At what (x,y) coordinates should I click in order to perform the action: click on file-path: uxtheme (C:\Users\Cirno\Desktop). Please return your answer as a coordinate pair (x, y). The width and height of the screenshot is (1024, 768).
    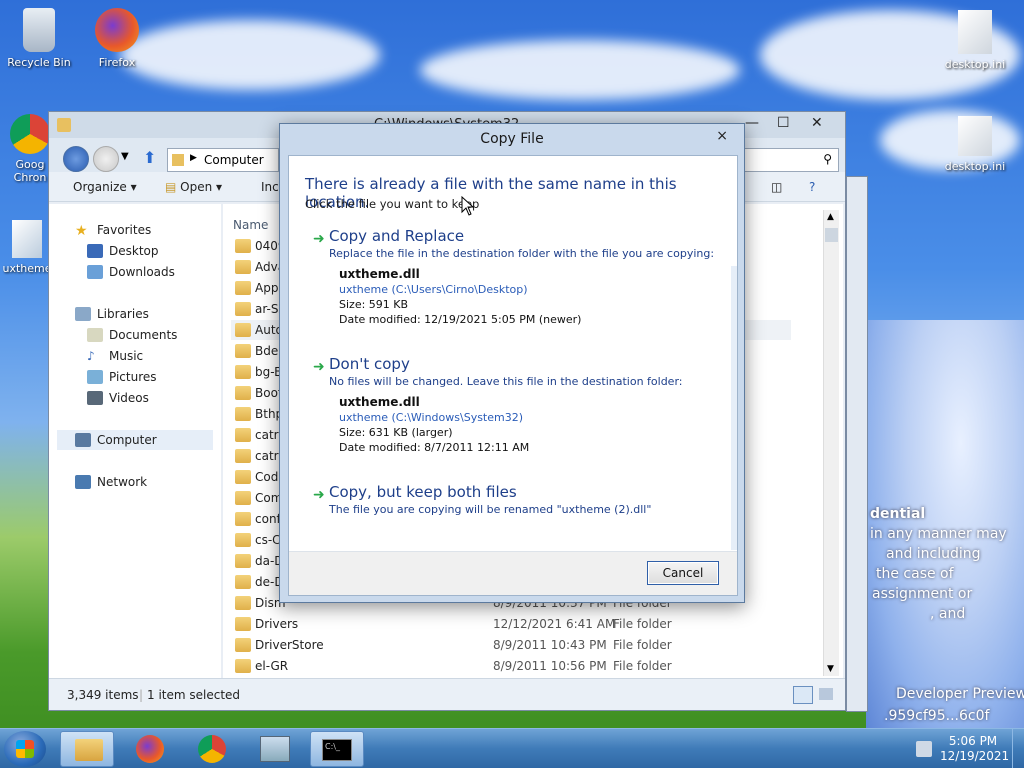
    Looking at the image, I should click on (433, 289).